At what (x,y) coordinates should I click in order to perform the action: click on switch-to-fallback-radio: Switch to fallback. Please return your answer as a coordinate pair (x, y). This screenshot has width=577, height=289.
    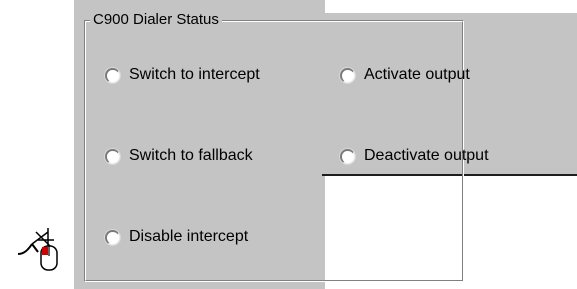
    Looking at the image, I should click on (179, 156).